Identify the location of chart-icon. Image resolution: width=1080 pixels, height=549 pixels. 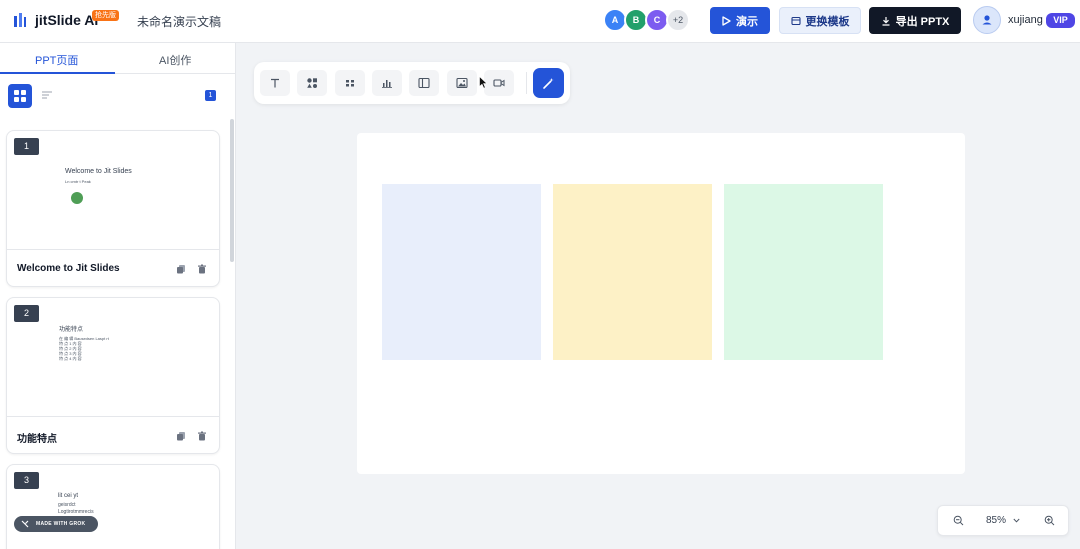
(387, 84).